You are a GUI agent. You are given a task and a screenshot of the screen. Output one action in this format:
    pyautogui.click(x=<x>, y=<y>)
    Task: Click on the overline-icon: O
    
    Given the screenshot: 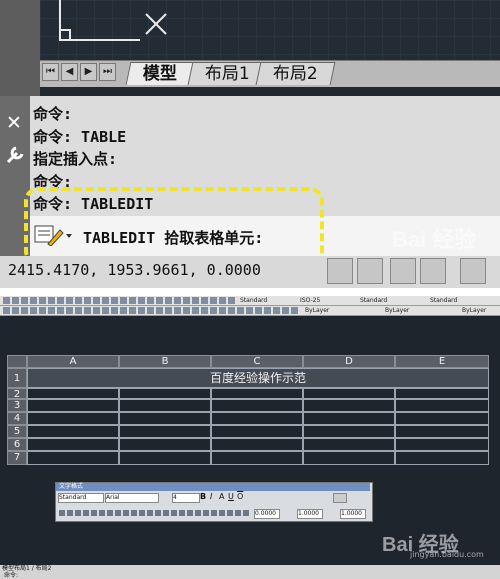 What is the action you would take?
    pyautogui.click(x=240, y=496)
    